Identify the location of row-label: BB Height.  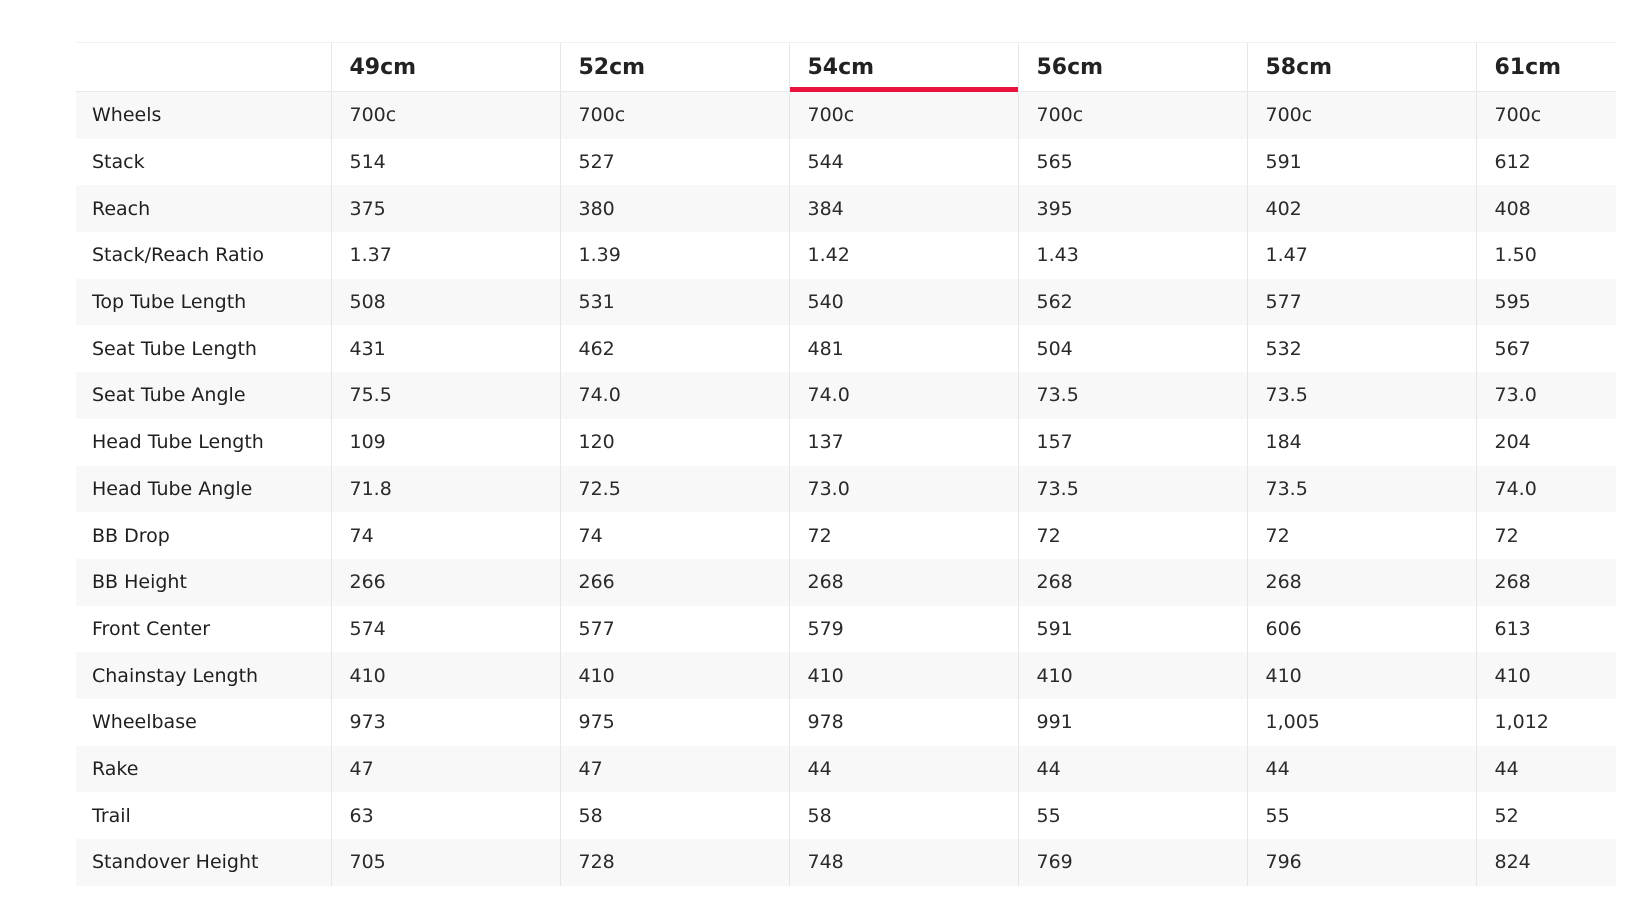
(203, 582).